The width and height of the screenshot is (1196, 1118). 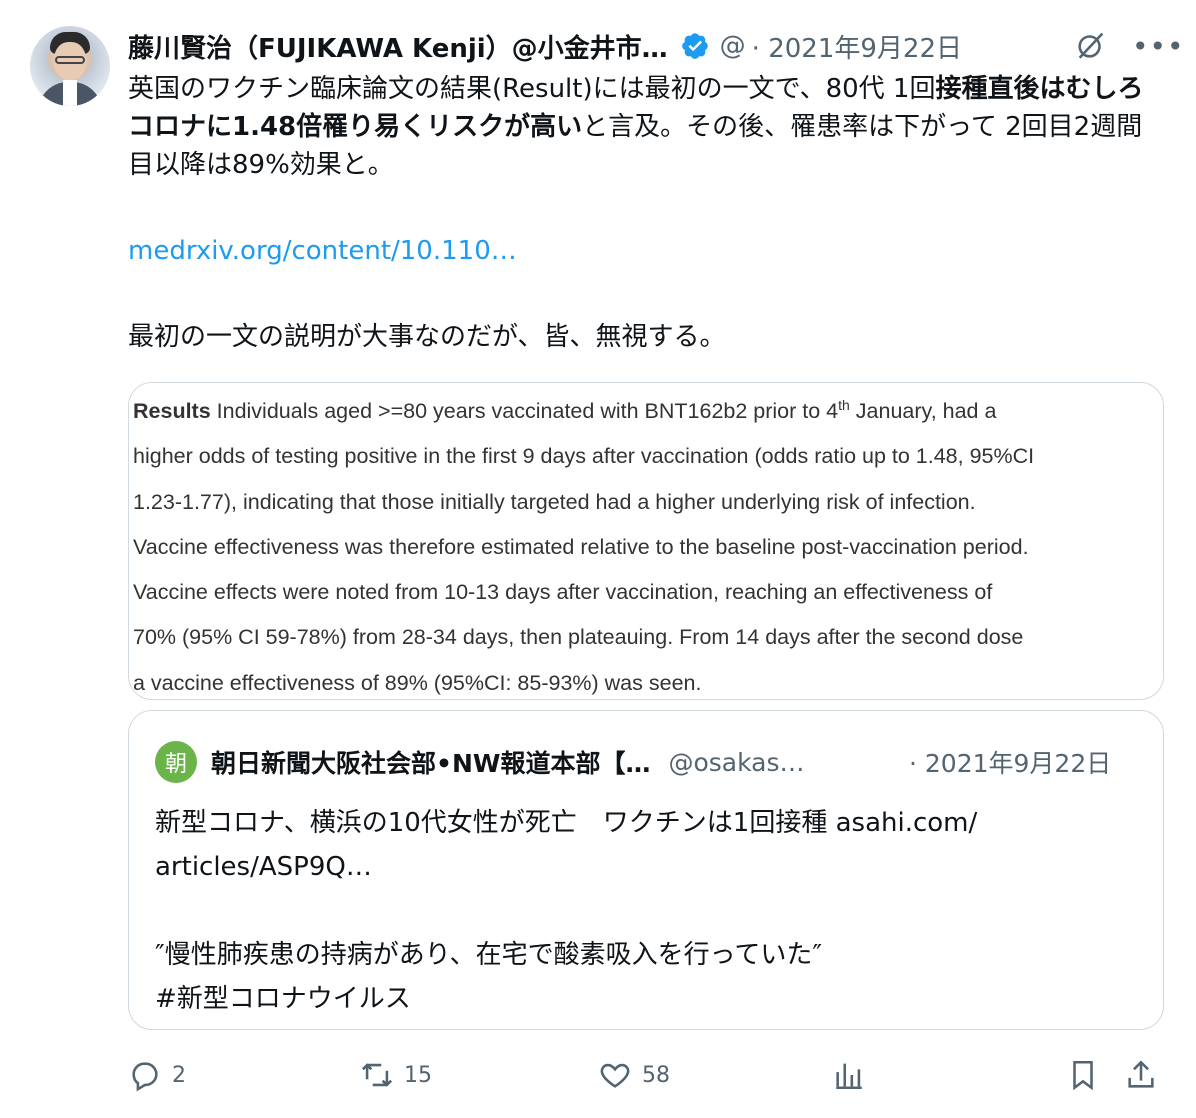 I want to click on like-count: 58, so click(x=656, y=1075).